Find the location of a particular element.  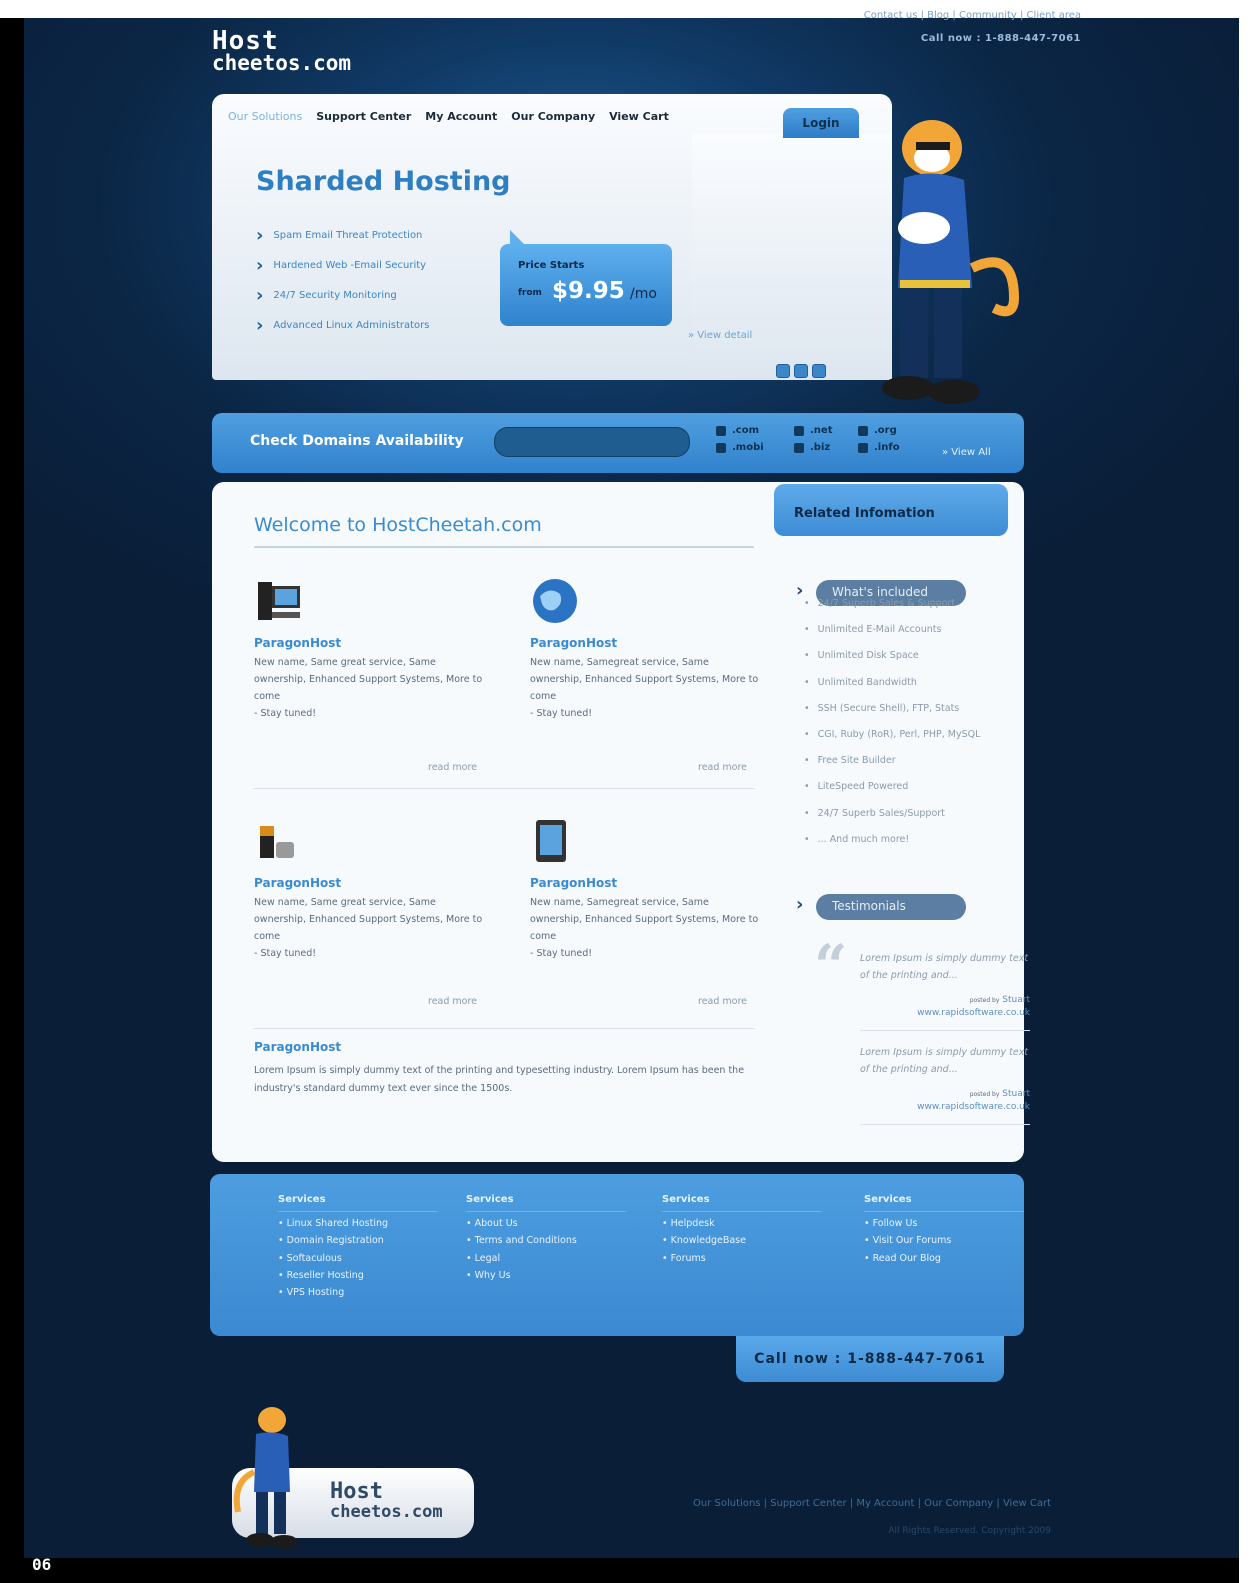

tld-checkbox: .mobi is located at coordinates (755, 447).